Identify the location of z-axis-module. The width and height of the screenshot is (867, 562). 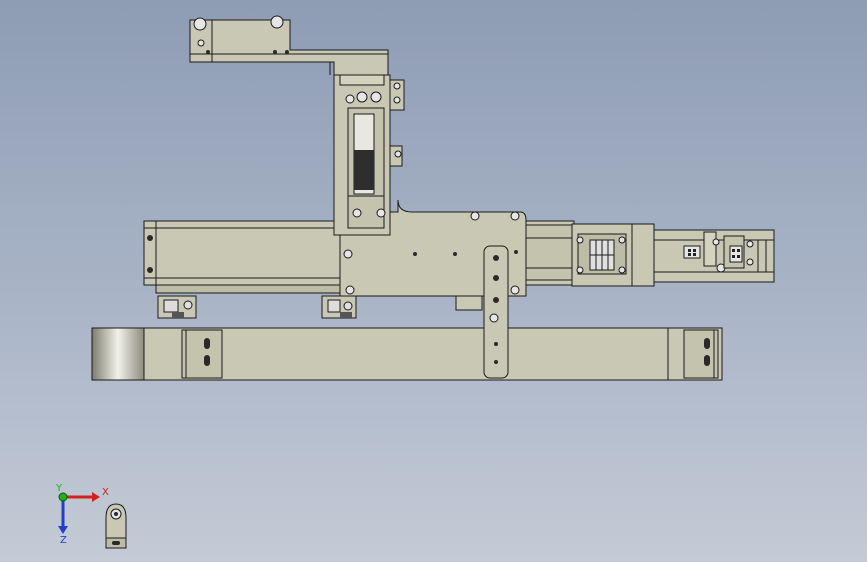
(369, 155).